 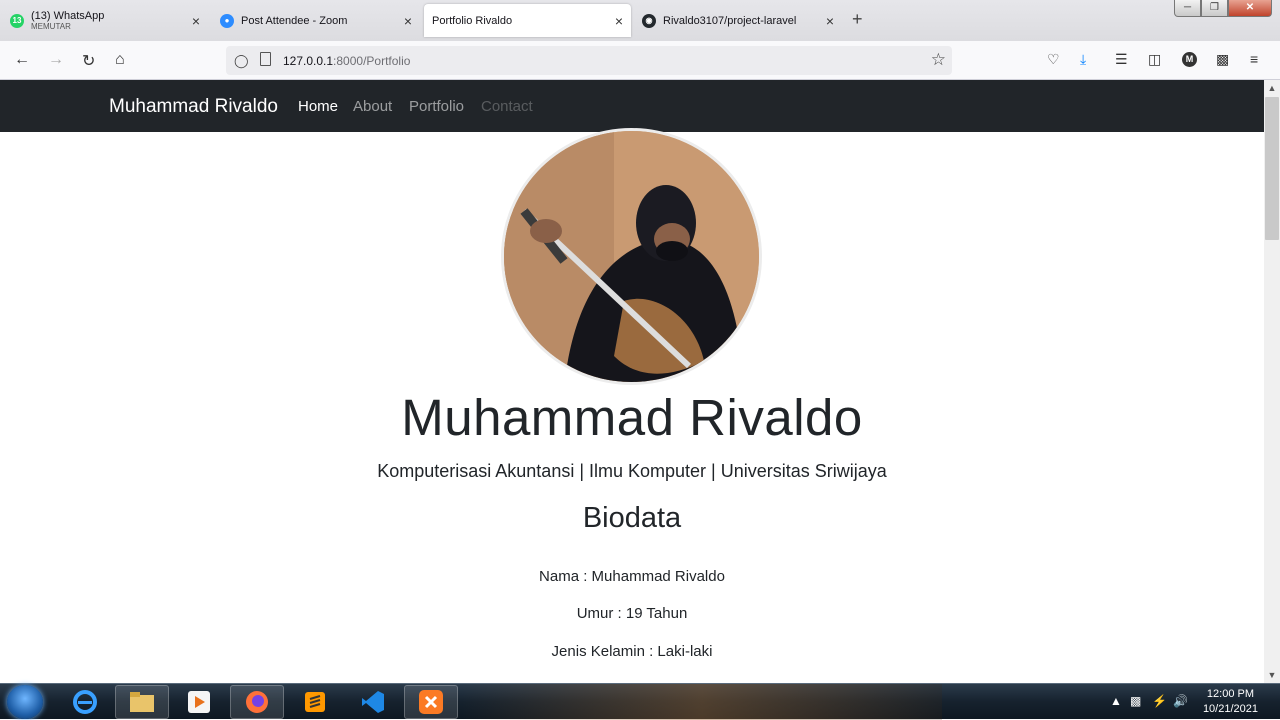 I want to click on whatsapp-icon: 13, so click(x=17, y=20).